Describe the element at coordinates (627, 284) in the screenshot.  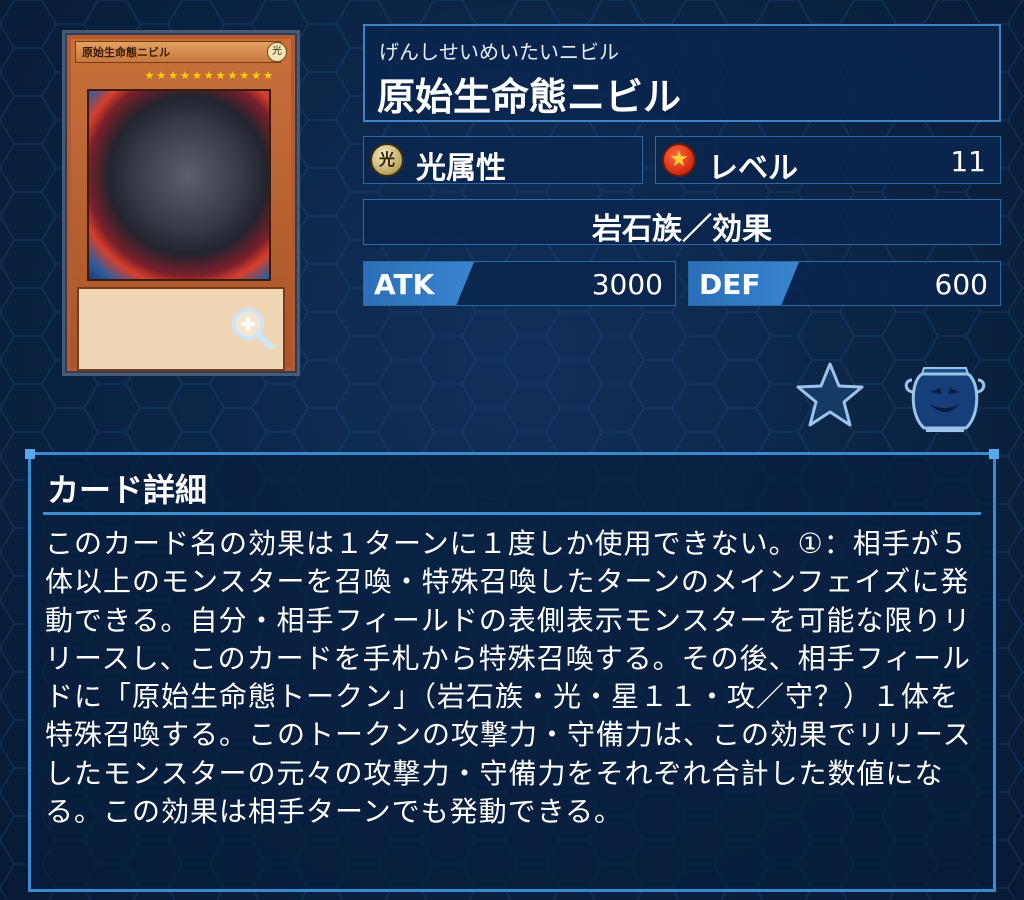
I see `atk-value: 3000` at that location.